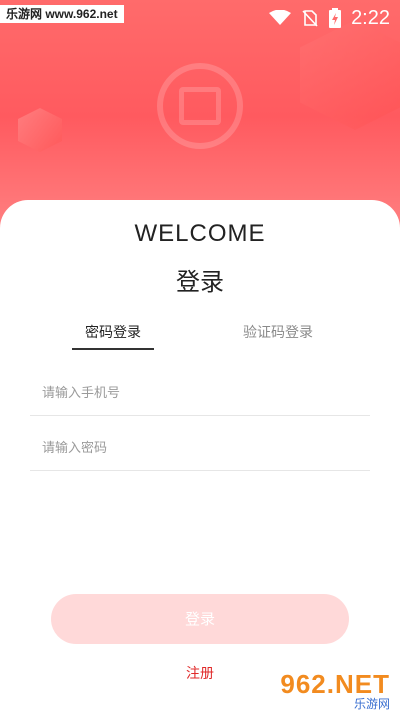  Describe the element at coordinates (200, 18) in the screenshot. I see `status-bar: 乐游网 www.962.net 2:22` at that location.